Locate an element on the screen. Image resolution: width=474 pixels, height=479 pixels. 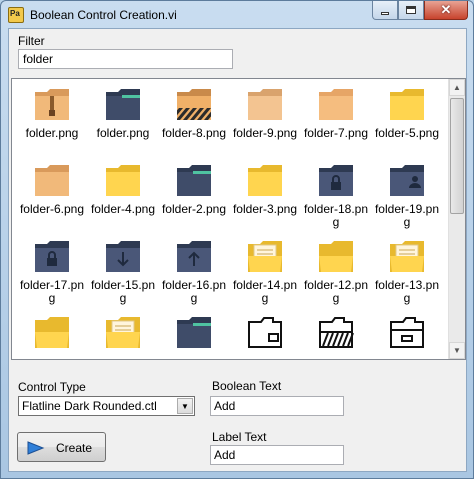
icon-tile: folder-12.png is located at coordinates (336, 273).